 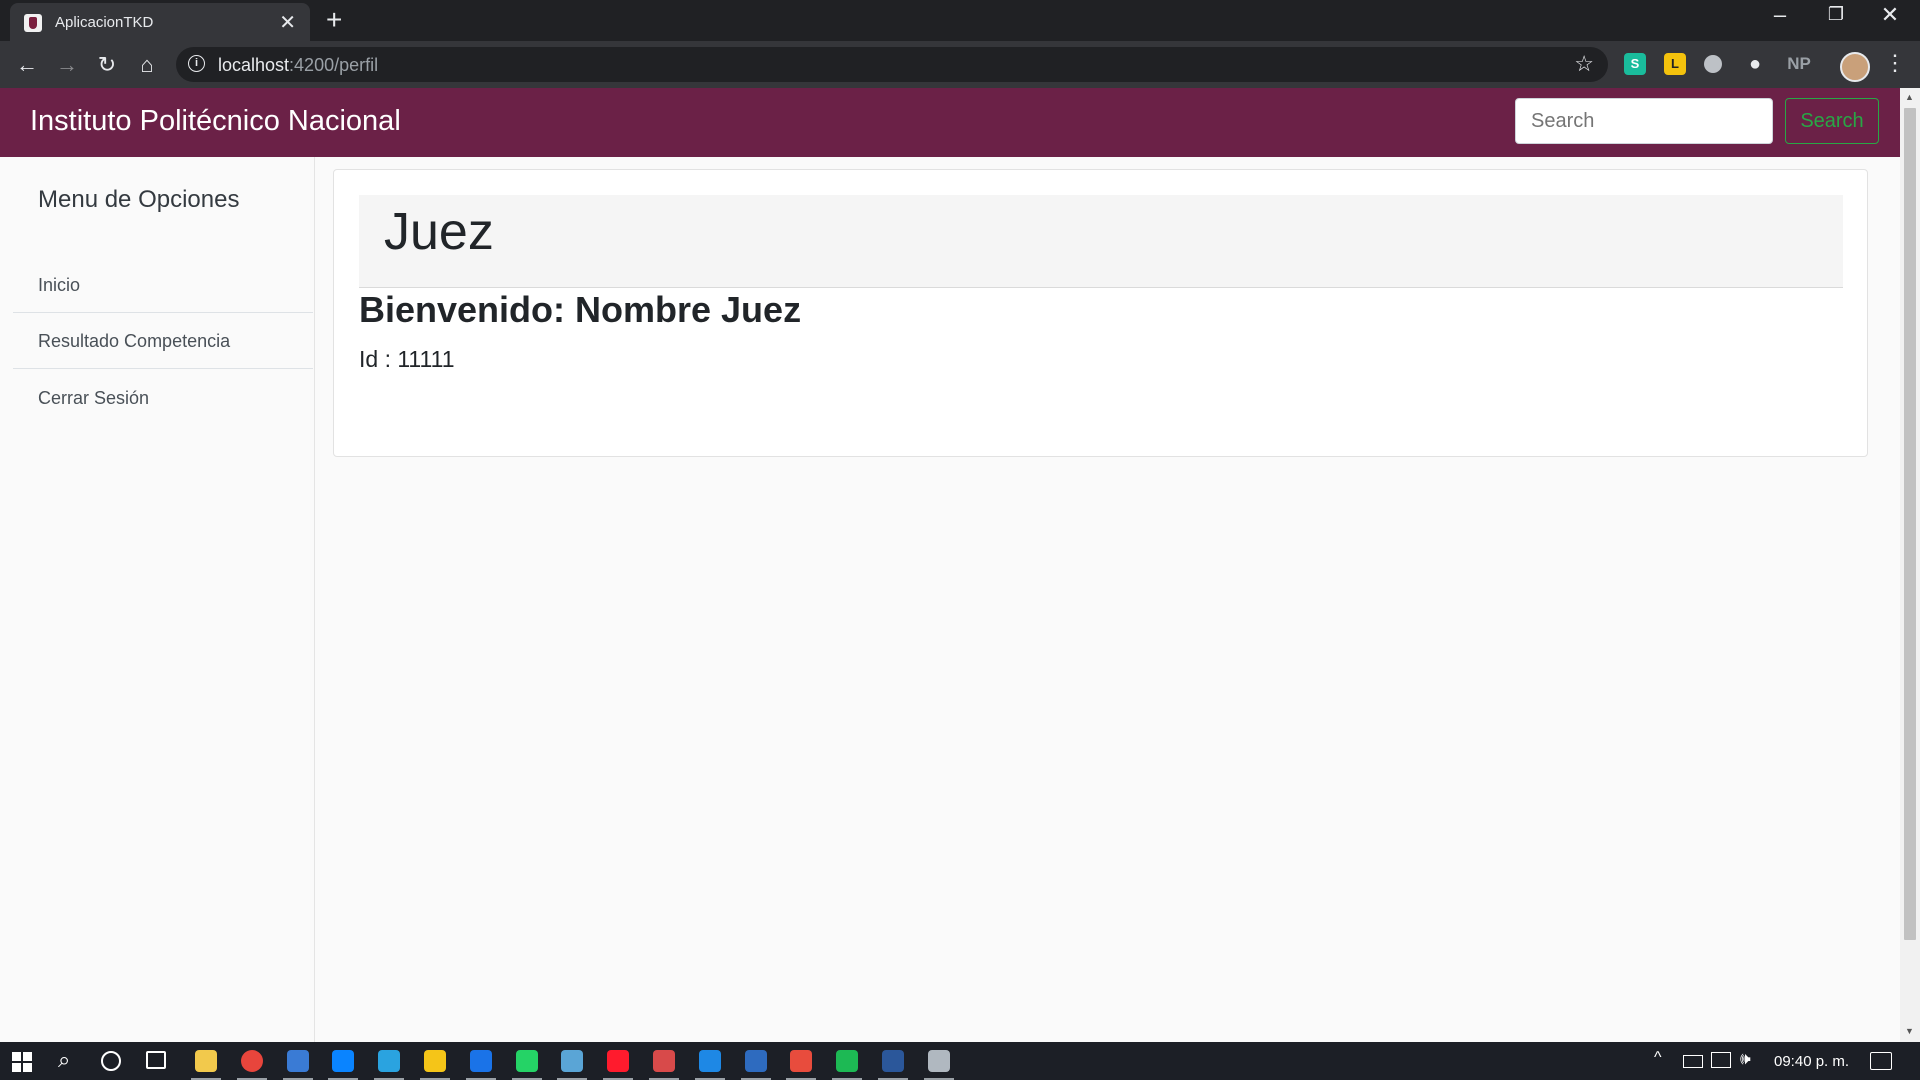 I want to click on store-icon, so click(x=297, y=1061).